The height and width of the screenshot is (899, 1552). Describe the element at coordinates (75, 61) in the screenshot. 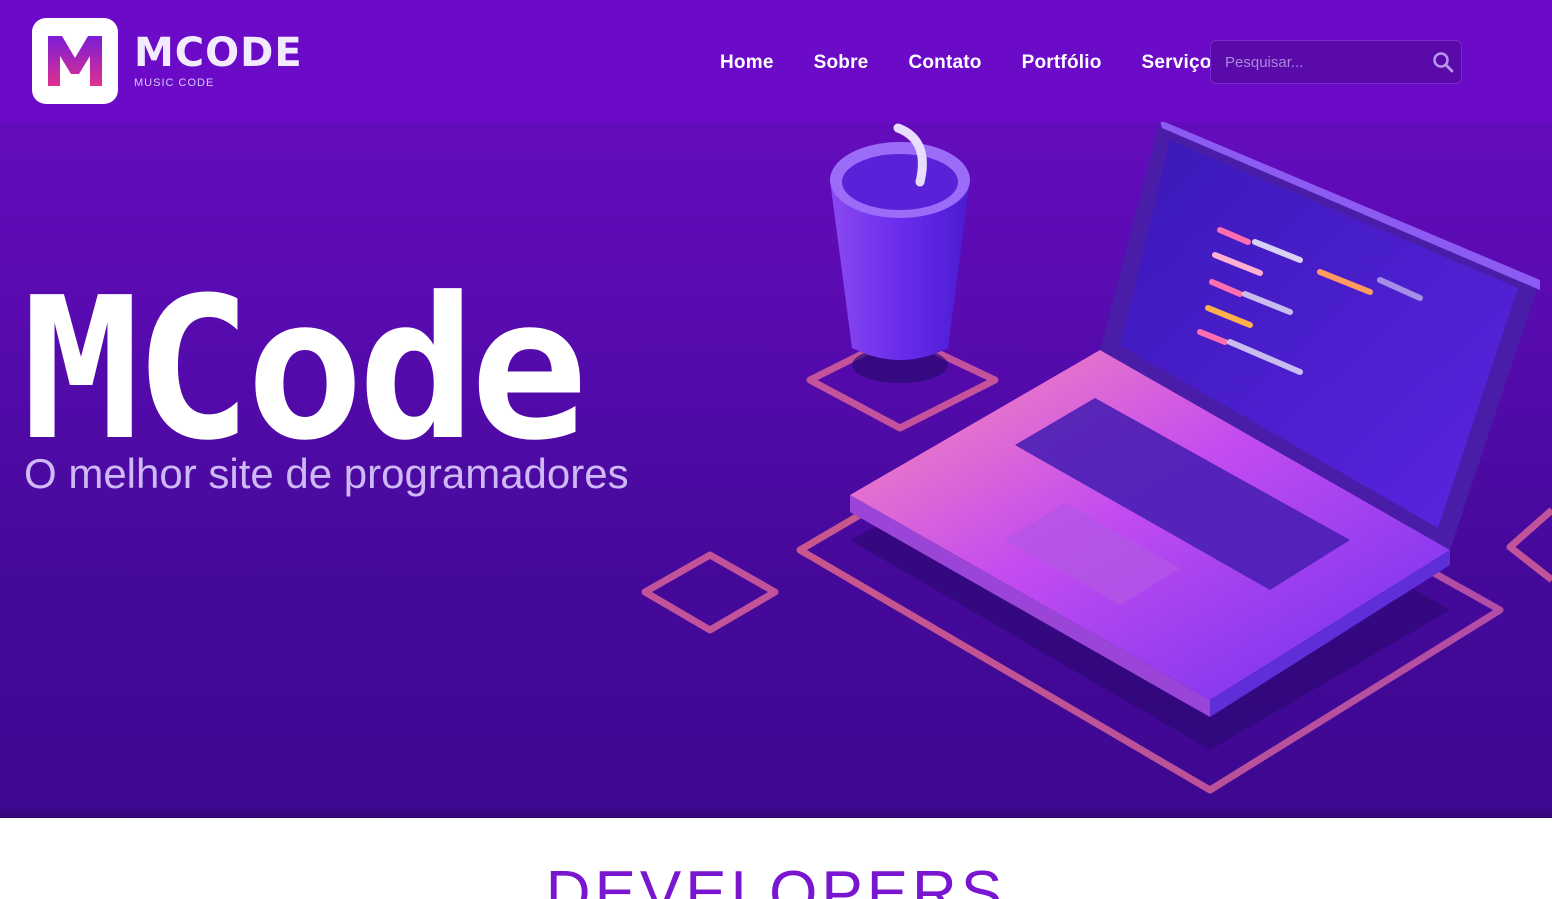

I see `logo-mark-icon` at that location.